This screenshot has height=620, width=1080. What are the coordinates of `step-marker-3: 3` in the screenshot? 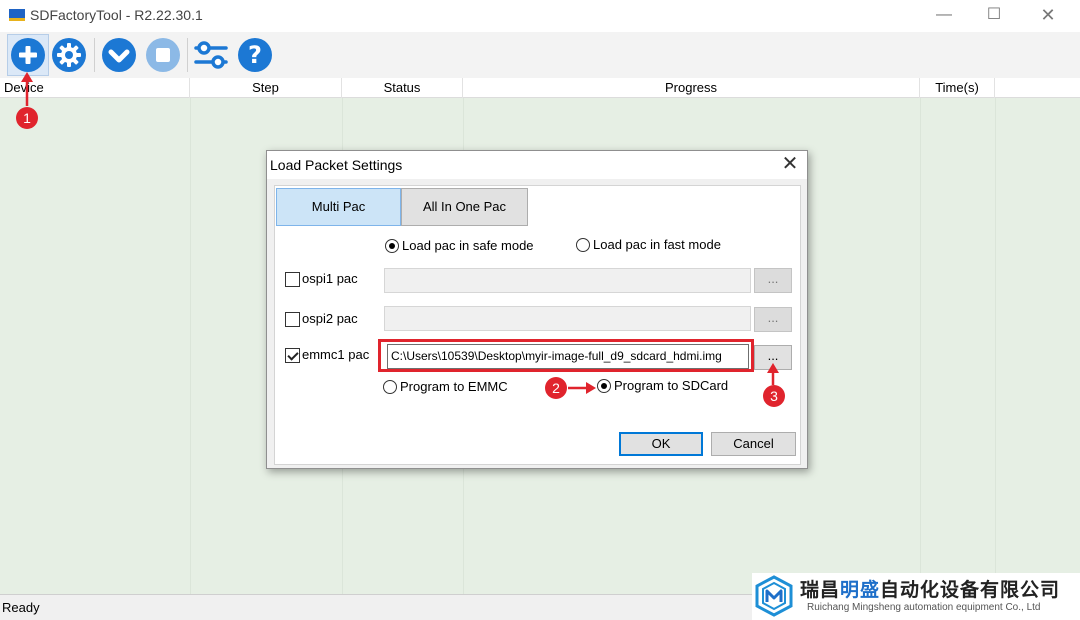 It's located at (774, 396).